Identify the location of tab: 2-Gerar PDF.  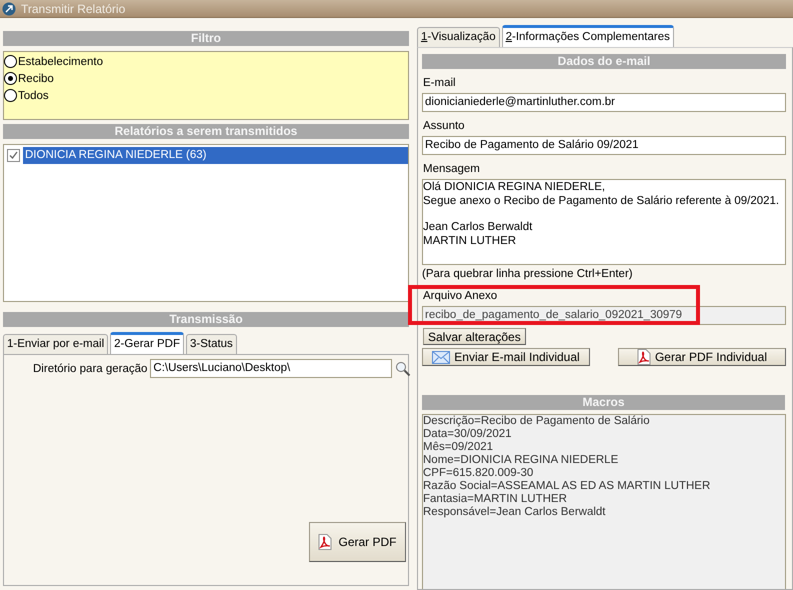
(147, 343).